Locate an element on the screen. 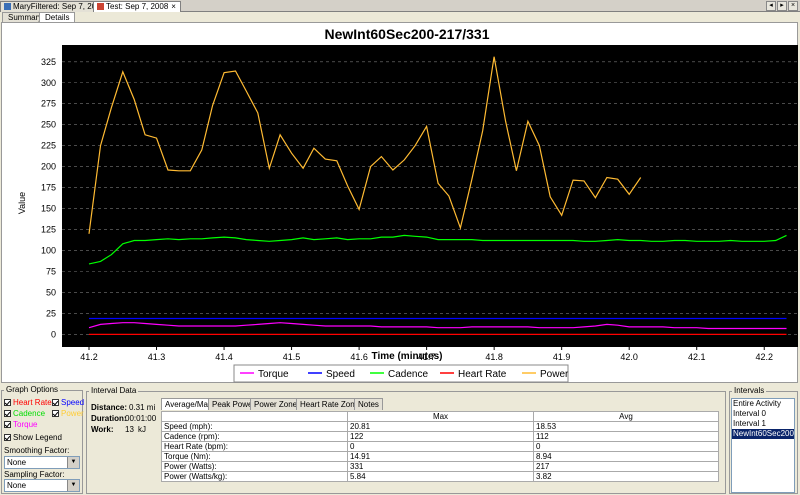 The width and height of the screenshot is (800, 495). list-item: Entire Activity is located at coordinates (763, 404).